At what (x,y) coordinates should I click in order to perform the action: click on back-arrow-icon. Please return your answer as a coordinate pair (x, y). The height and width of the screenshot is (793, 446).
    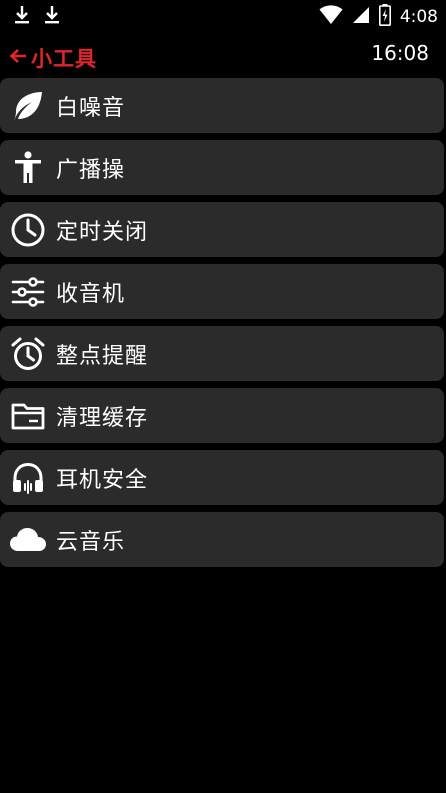
    Looking at the image, I should click on (18, 58).